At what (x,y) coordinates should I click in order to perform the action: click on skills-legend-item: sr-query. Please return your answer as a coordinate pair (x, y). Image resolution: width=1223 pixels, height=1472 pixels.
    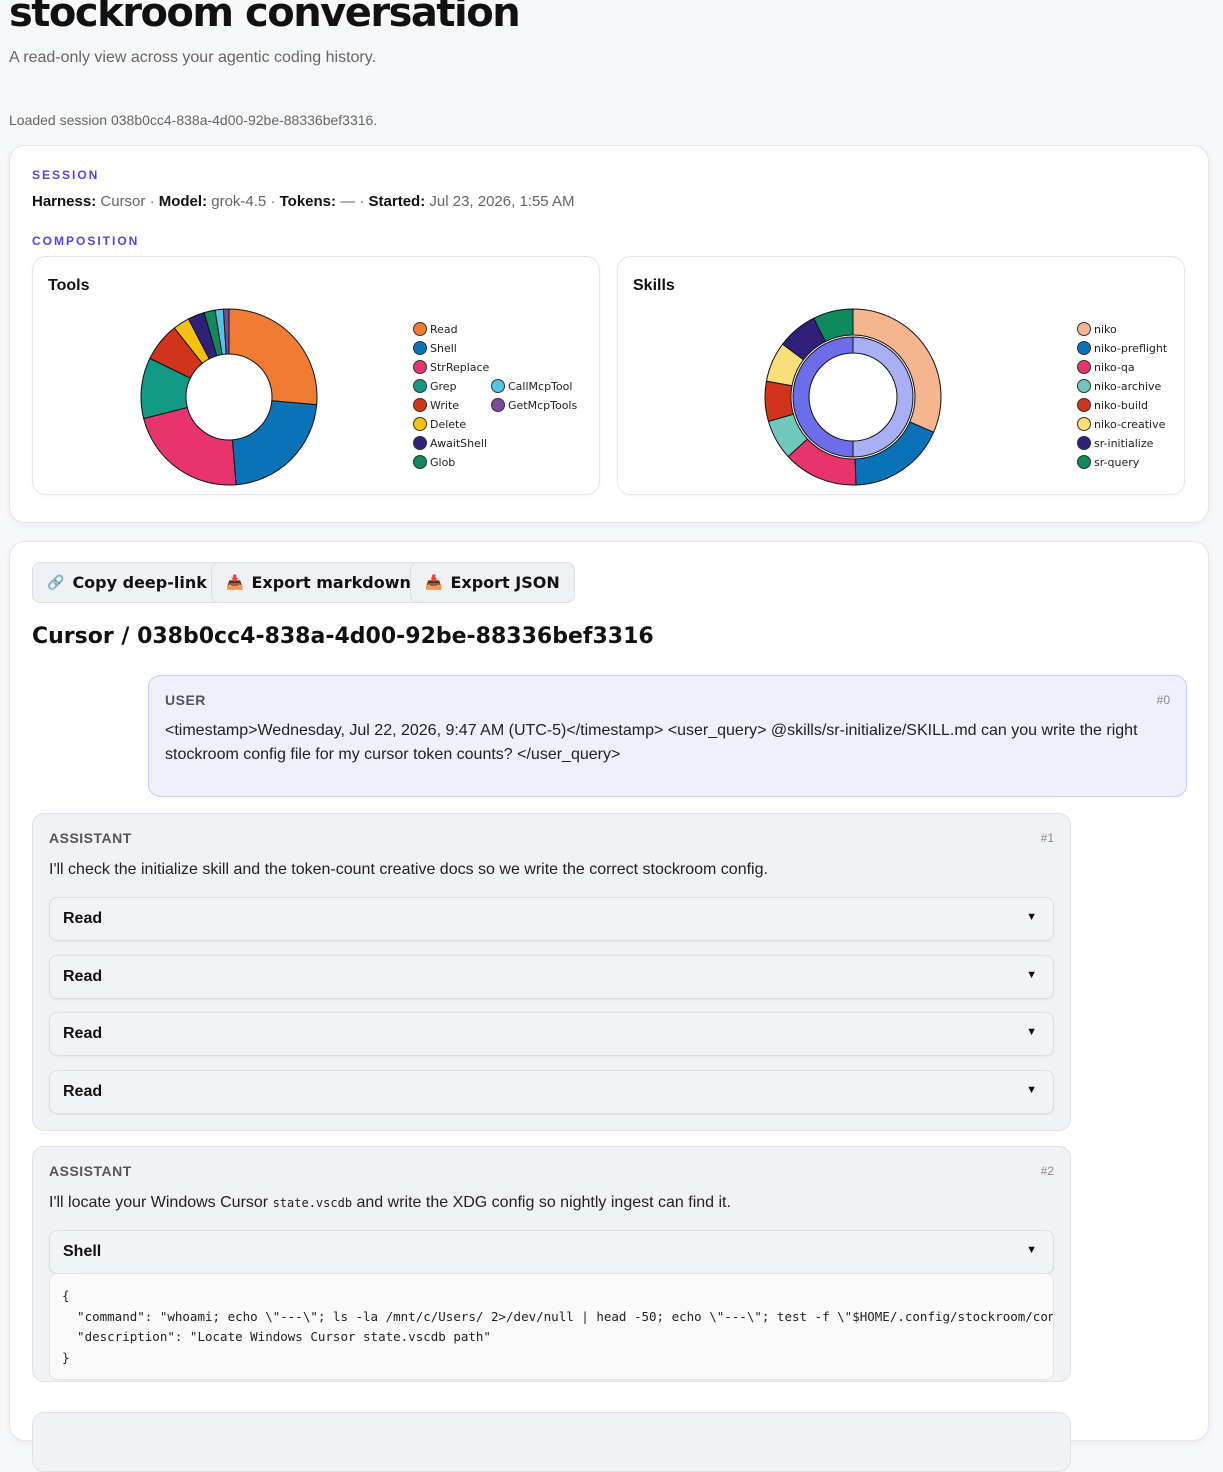
    Looking at the image, I should click on (1108, 462).